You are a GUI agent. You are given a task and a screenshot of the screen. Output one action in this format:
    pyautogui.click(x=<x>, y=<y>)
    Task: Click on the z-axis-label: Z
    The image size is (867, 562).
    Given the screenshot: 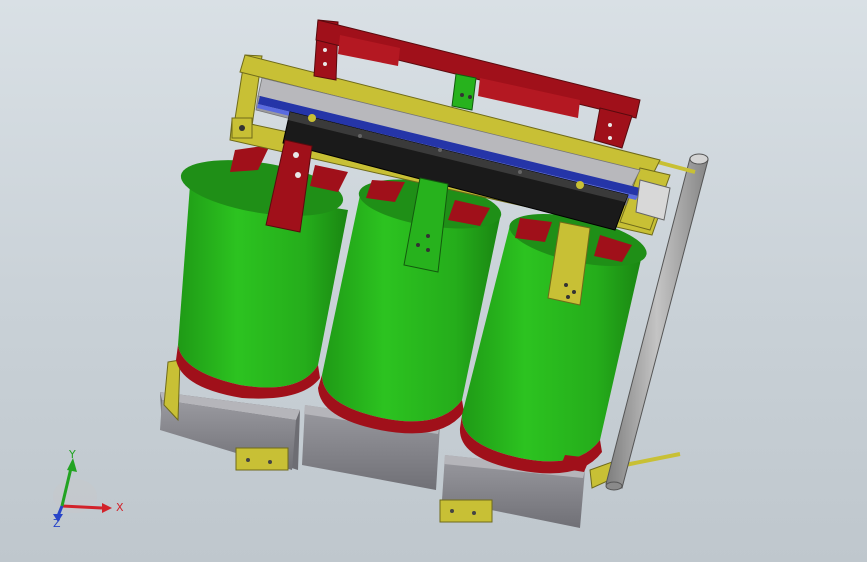 What is the action you would take?
    pyautogui.click(x=57, y=522)
    